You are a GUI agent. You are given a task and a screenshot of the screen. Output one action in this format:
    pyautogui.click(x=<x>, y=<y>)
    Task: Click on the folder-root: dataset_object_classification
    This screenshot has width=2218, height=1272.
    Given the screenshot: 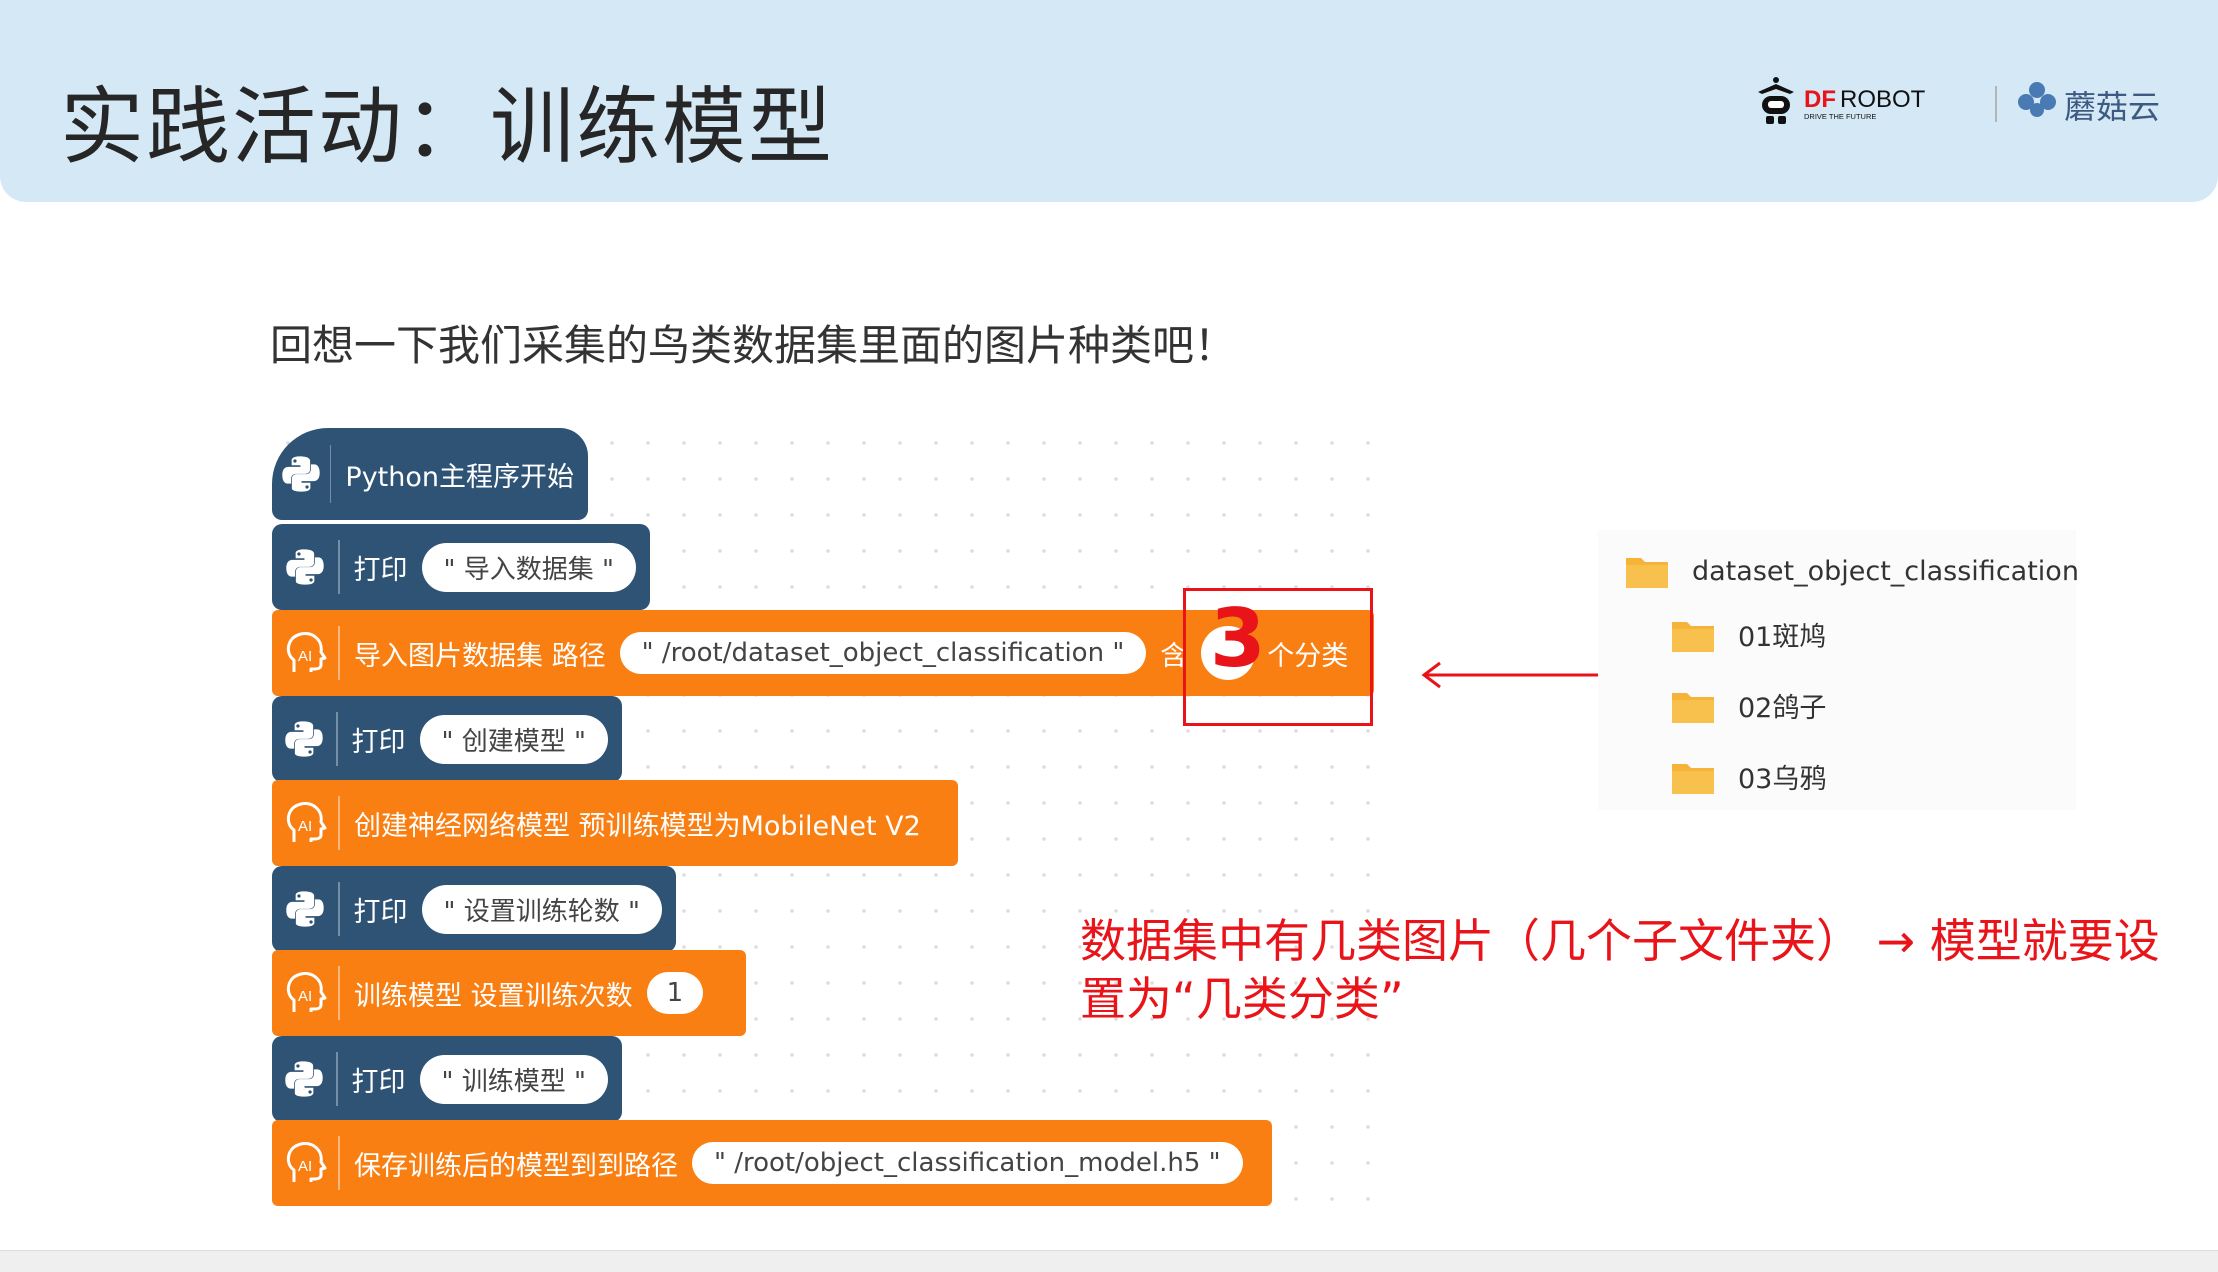 What is the action you would take?
    pyautogui.click(x=1851, y=571)
    